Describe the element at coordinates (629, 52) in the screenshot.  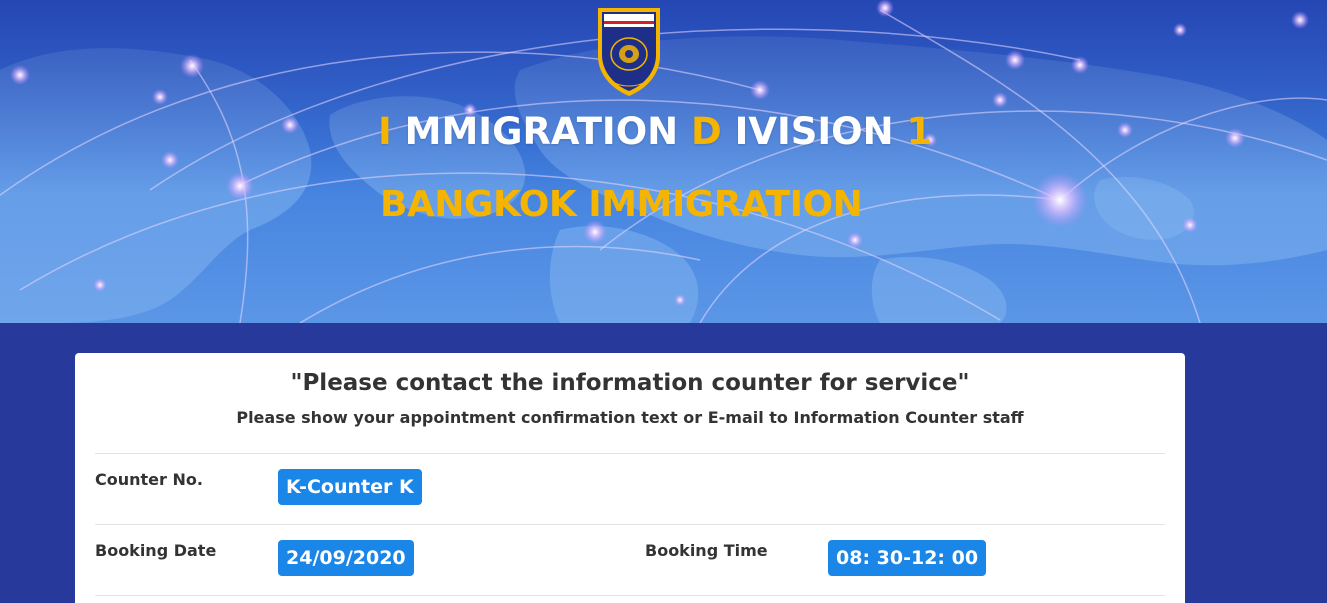
I see `royal-thai-police-badge-icon` at that location.